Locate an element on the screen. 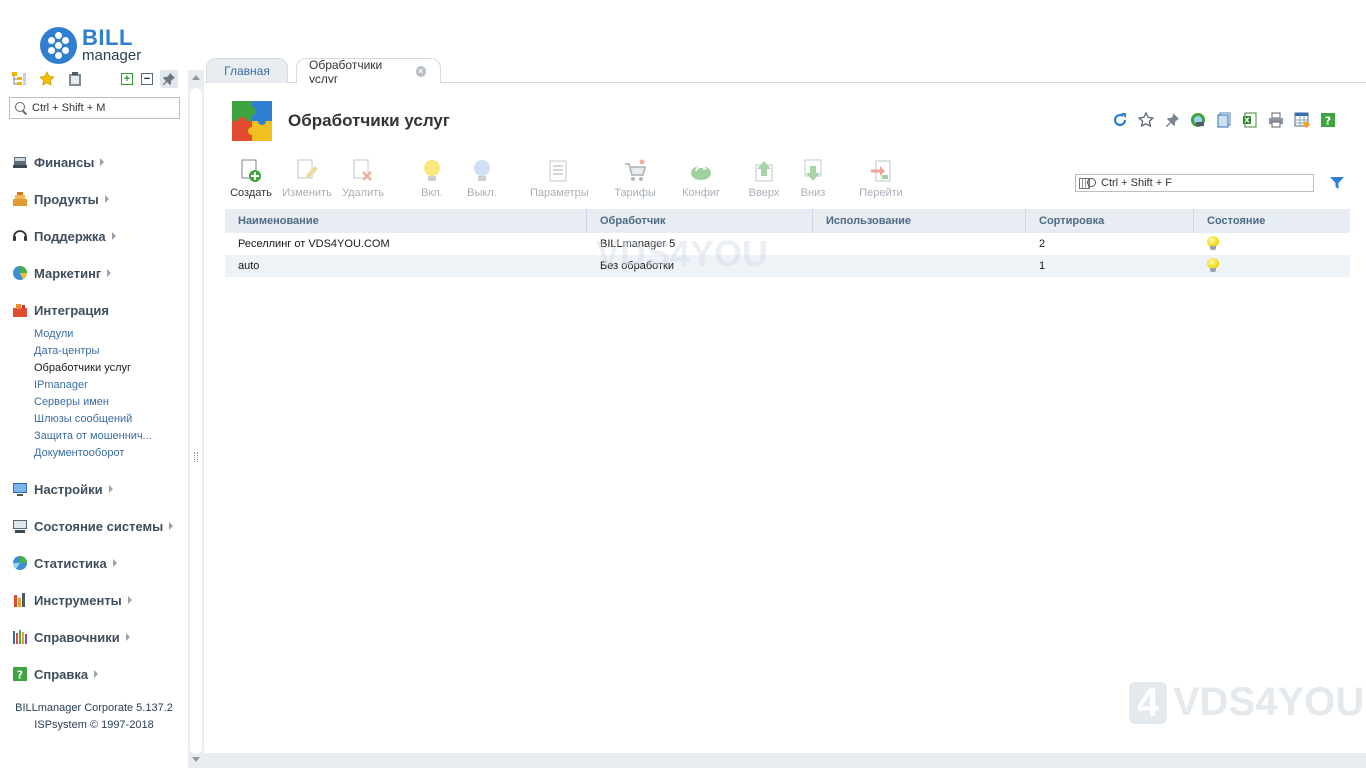 The image size is (1366, 768). scroll-track is located at coordinates (196, 421).